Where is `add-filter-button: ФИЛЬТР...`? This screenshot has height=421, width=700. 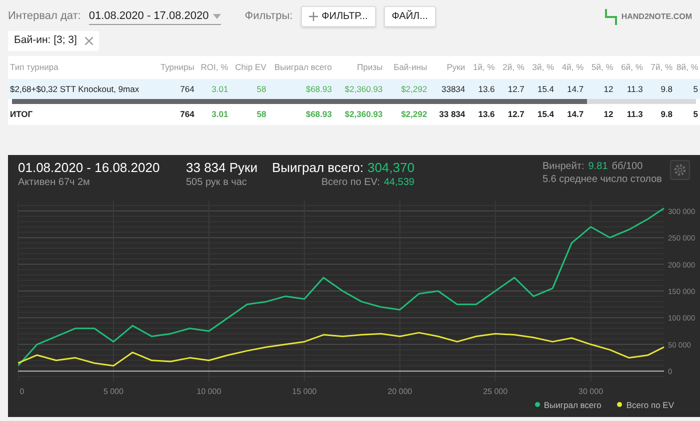 add-filter-button: ФИЛЬТР... is located at coordinates (338, 16).